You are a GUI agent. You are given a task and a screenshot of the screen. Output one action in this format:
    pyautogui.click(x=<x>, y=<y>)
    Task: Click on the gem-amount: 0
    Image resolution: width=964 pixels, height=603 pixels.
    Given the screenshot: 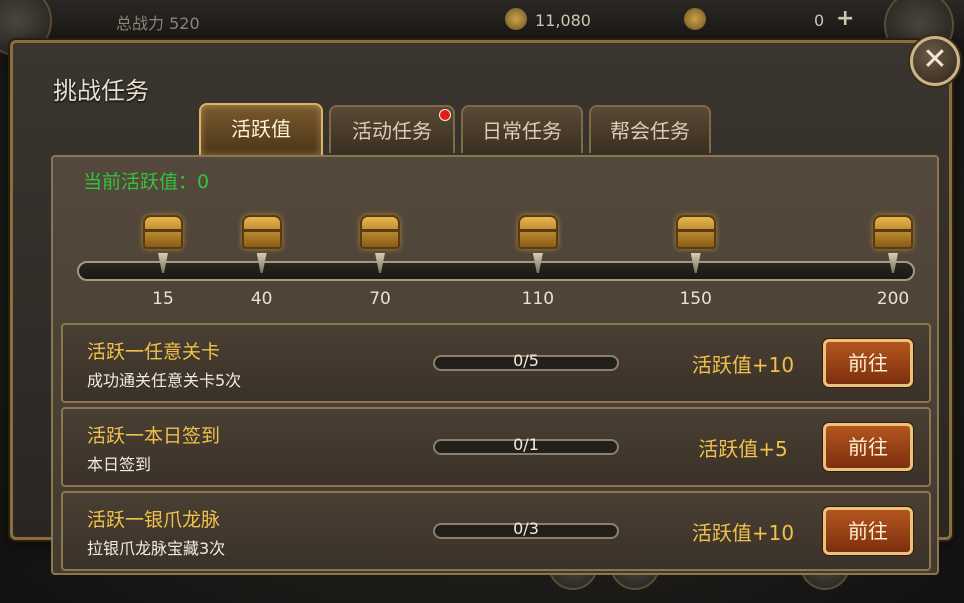 What is the action you would take?
    pyautogui.click(x=819, y=20)
    